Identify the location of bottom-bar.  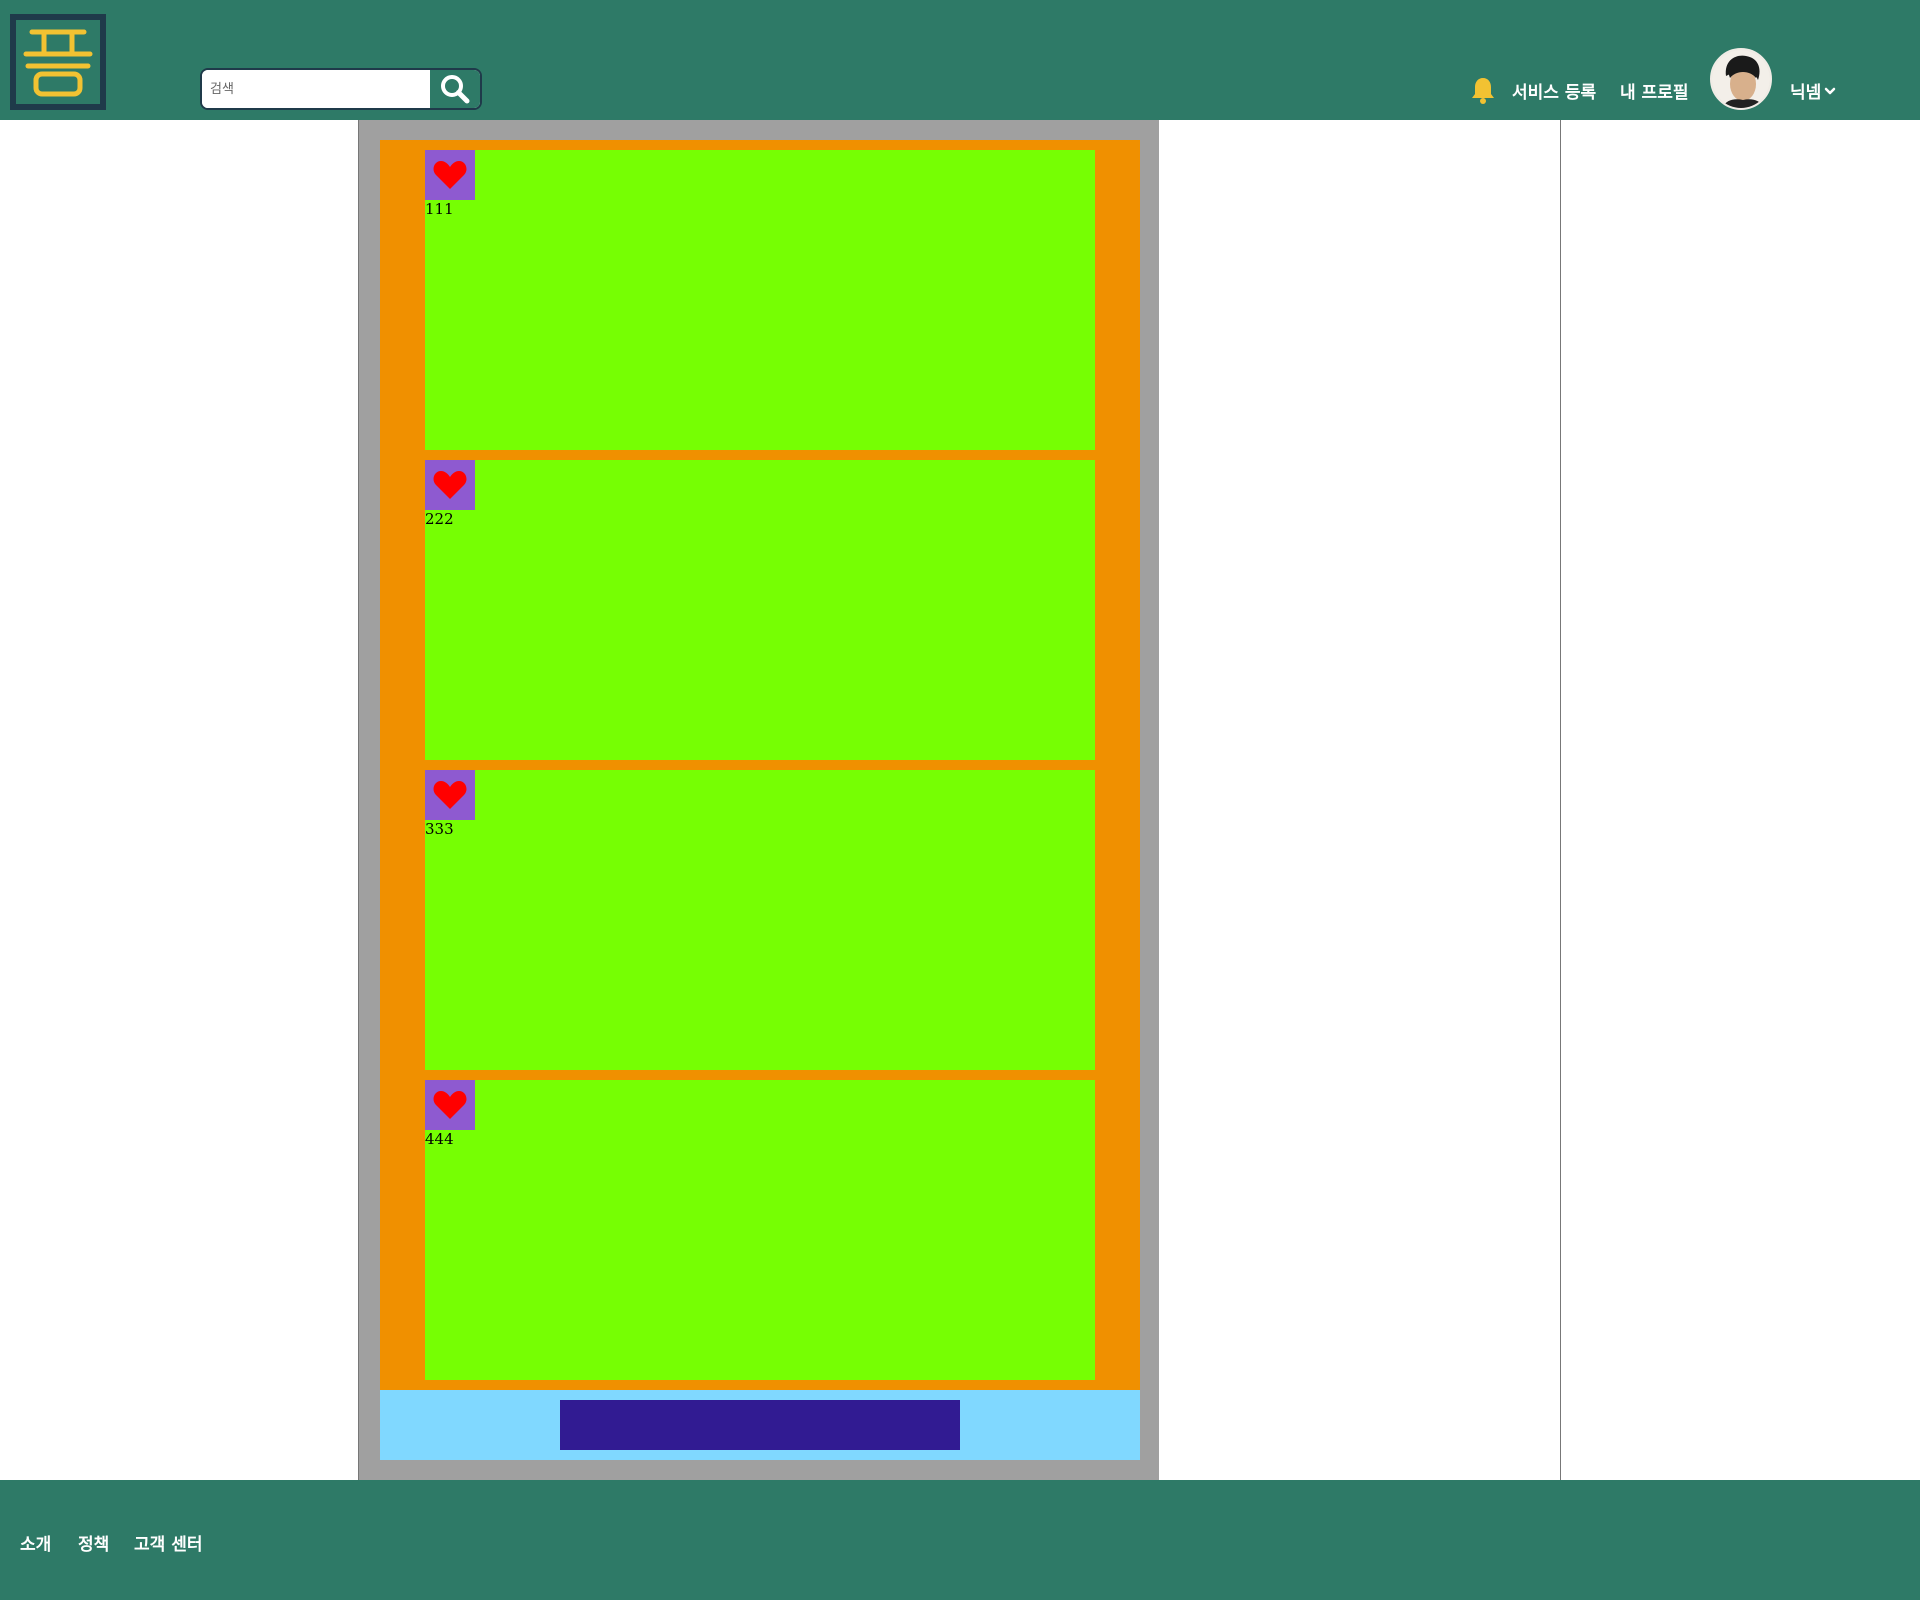
(760, 1425).